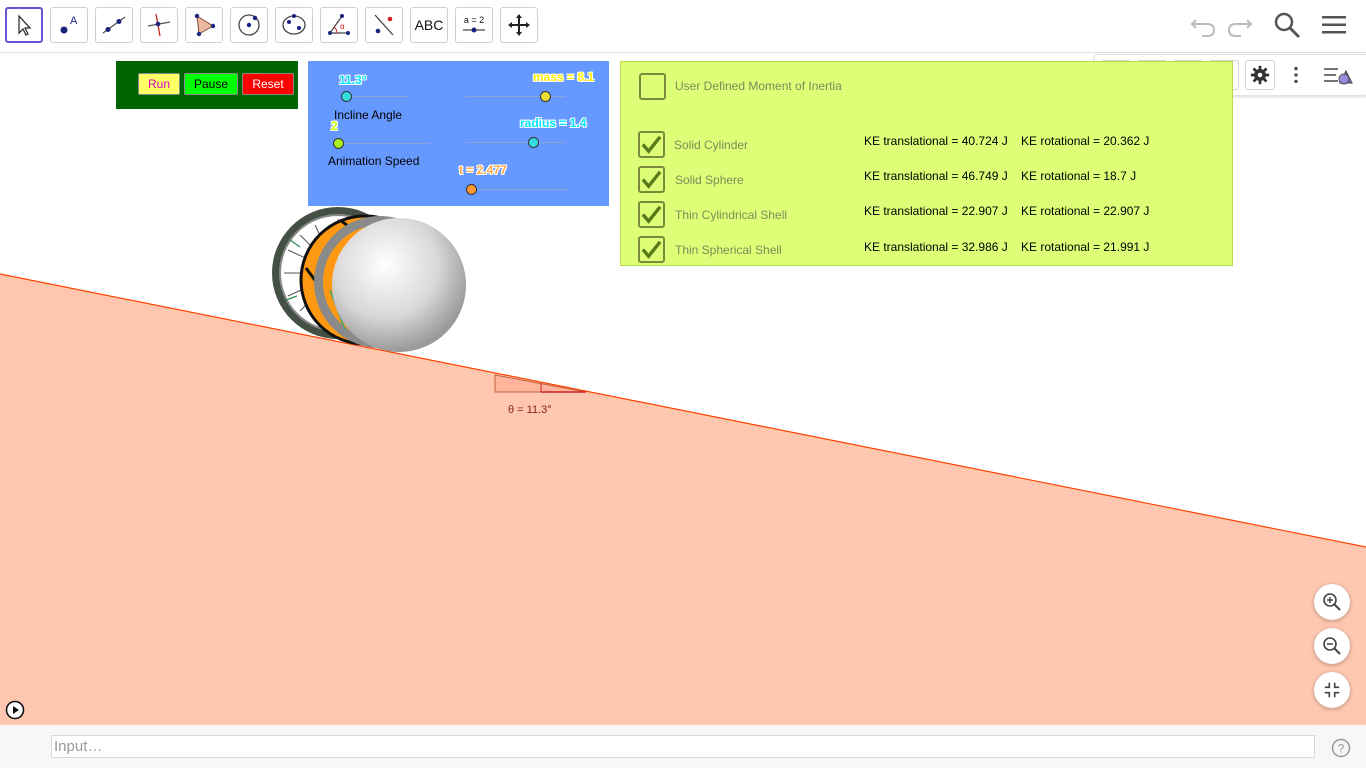  Describe the element at coordinates (114, 25) in the screenshot. I see `line-tool-icon` at that location.